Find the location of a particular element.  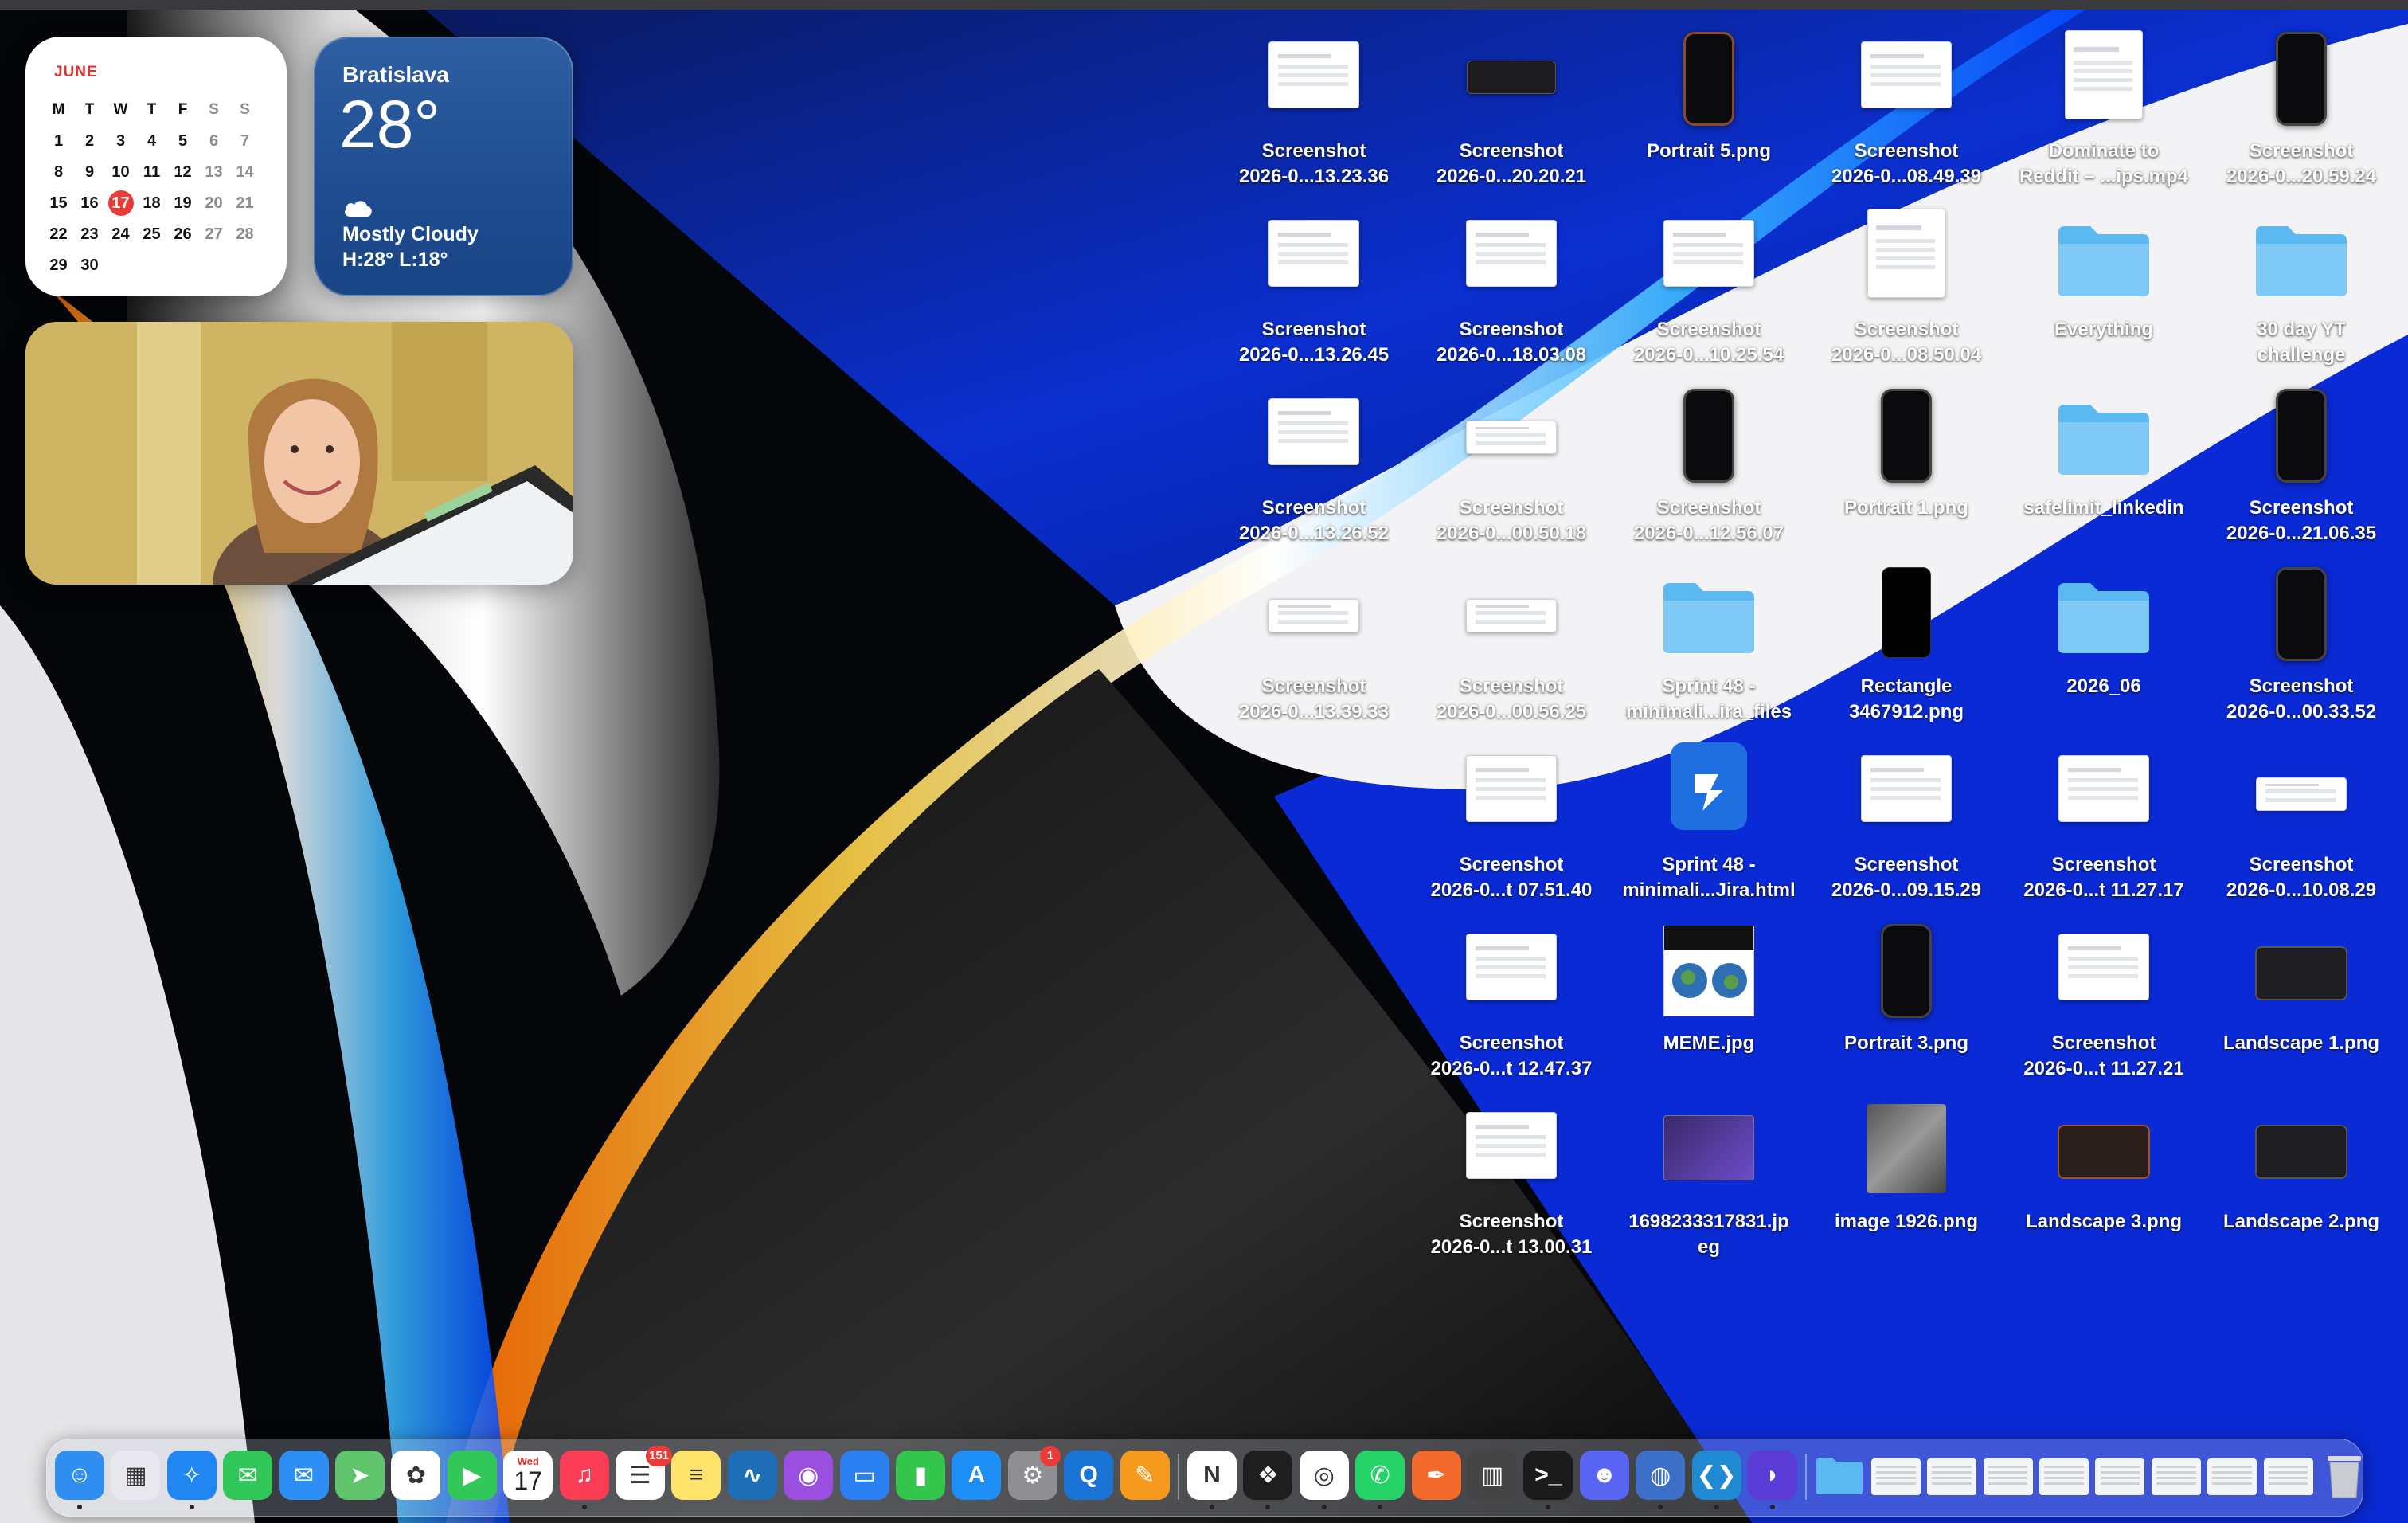

recent-window-2-icon is located at coordinates (1952, 1476).